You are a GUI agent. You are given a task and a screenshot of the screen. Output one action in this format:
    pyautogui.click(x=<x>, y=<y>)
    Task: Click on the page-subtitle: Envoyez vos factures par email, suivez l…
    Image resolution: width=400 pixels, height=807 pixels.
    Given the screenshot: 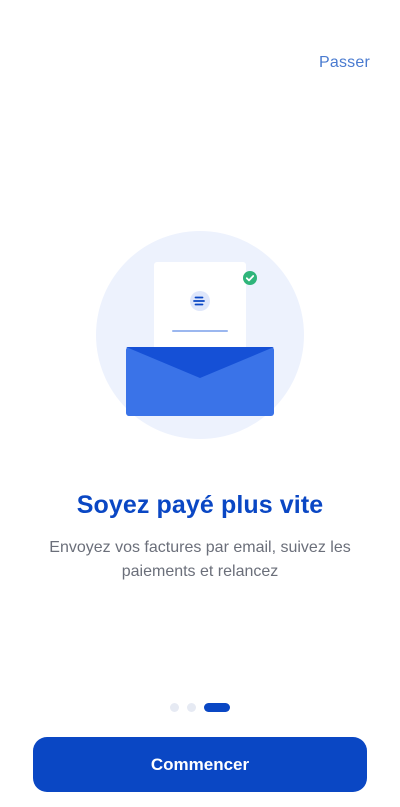 What is the action you would take?
    pyautogui.click(x=200, y=559)
    